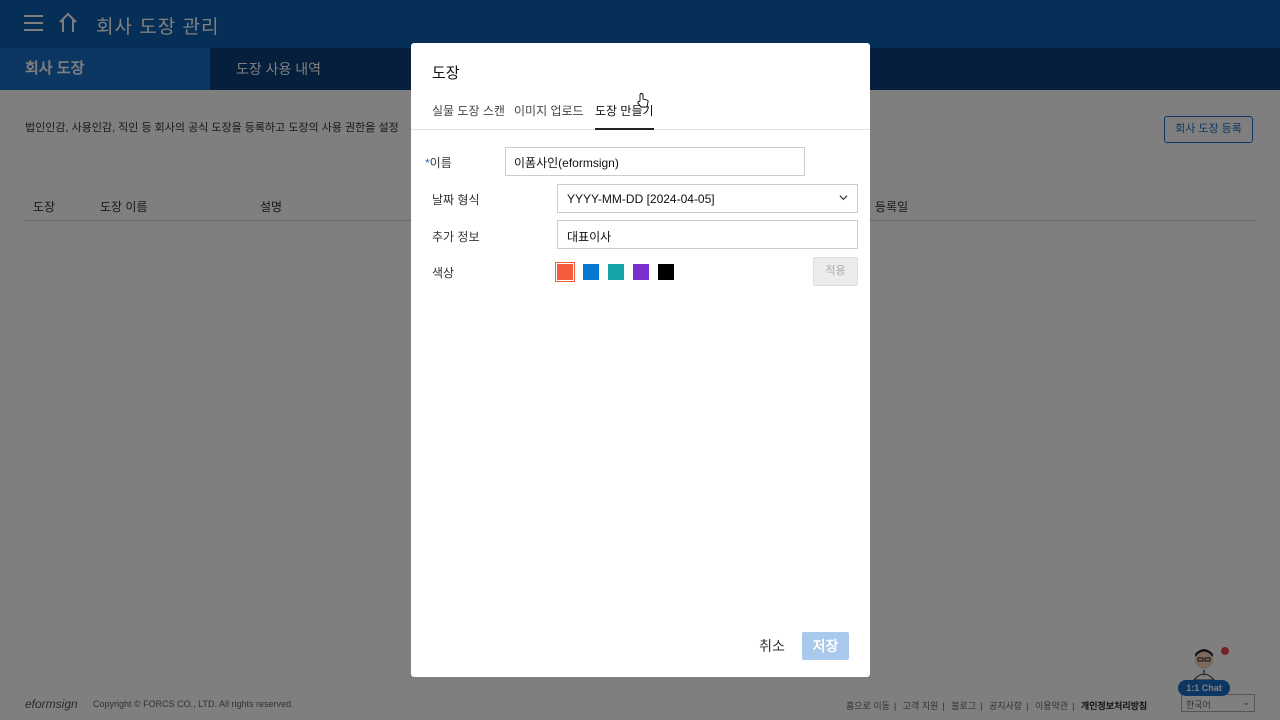 Image resolution: width=1280 pixels, height=720 pixels. What do you see at coordinates (772, 646) in the screenshot?
I see `cancel-button: 취소` at bounding box center [772, 646].